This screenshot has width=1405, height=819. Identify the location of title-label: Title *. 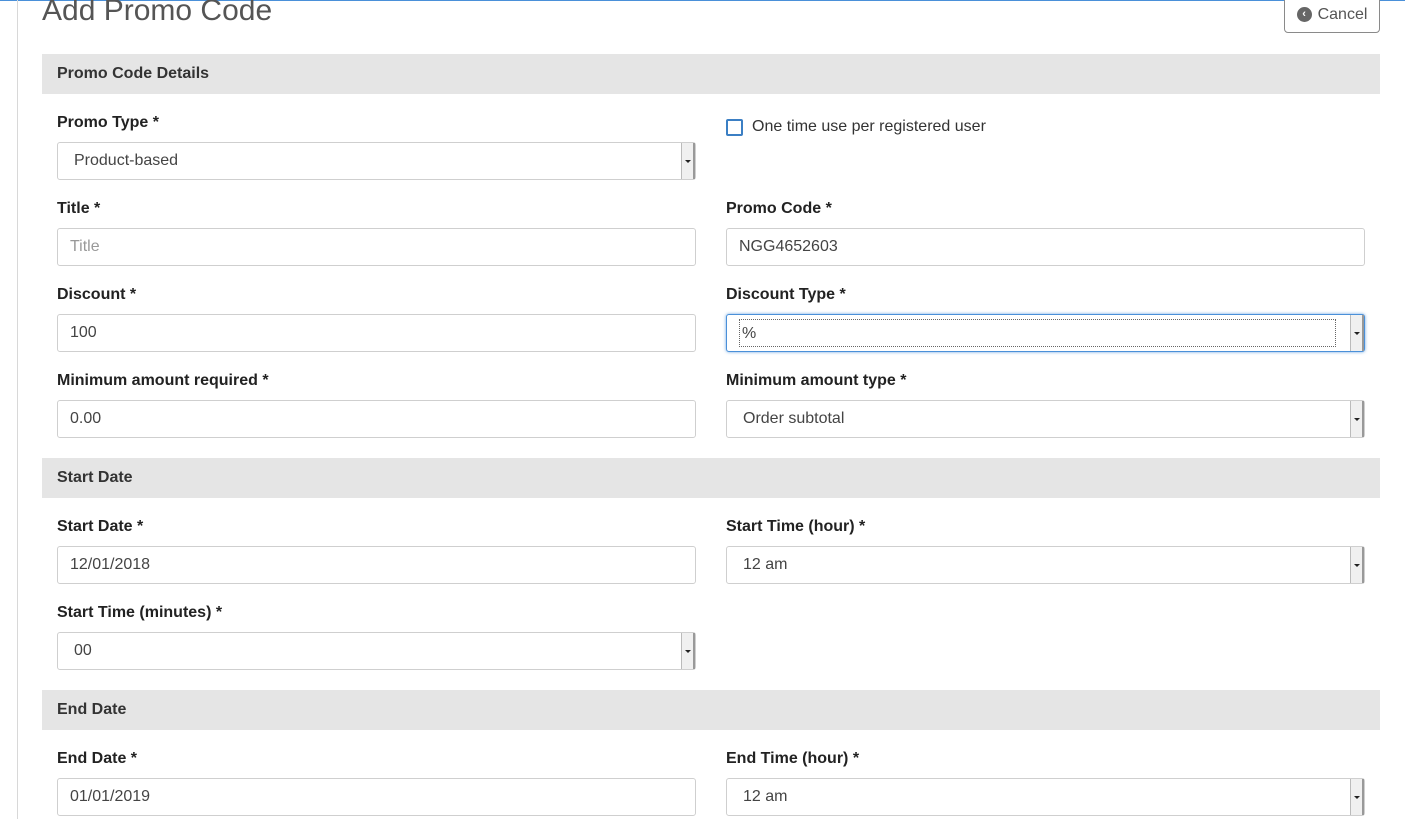
(79, 208).